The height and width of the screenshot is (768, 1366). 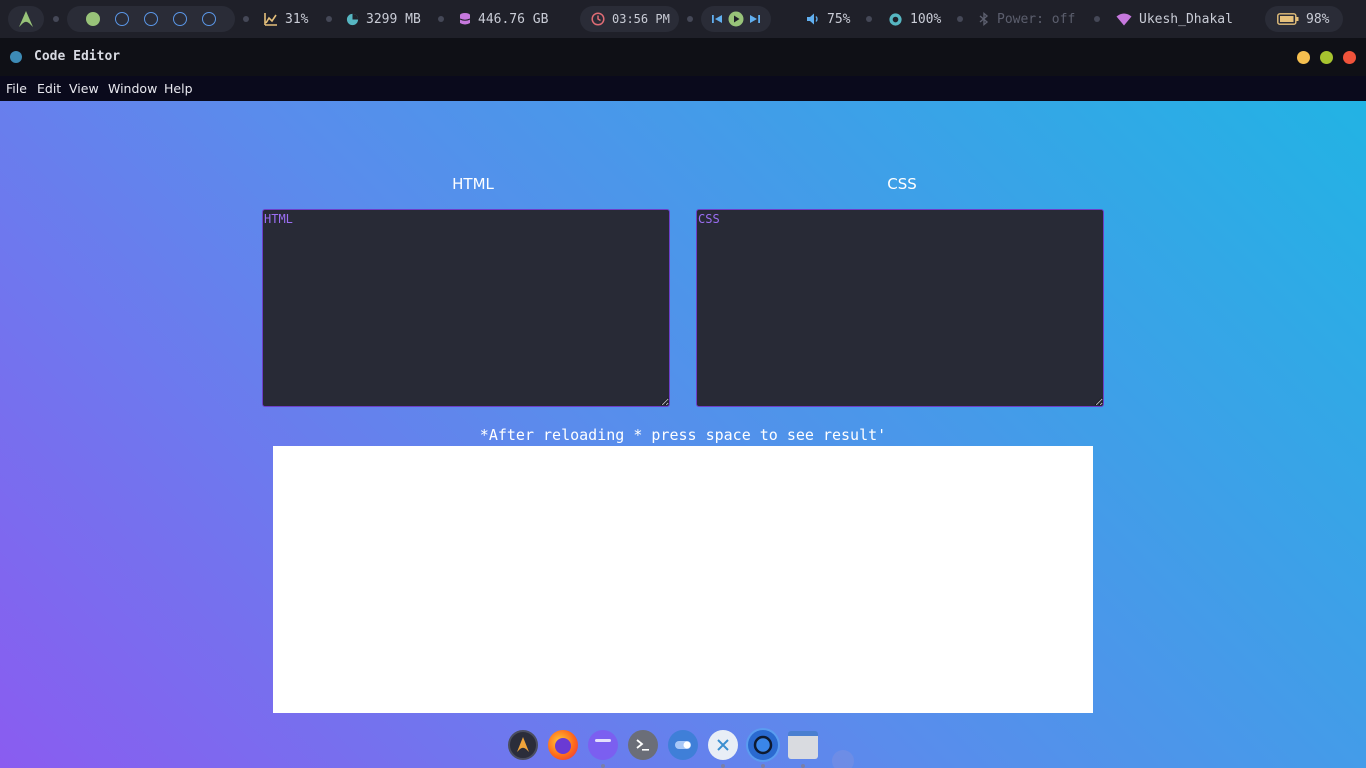 What do you see at coordinates (1288, 19) in the screenshot?
I see `battery-icon` at bounding box center [1288, 19].